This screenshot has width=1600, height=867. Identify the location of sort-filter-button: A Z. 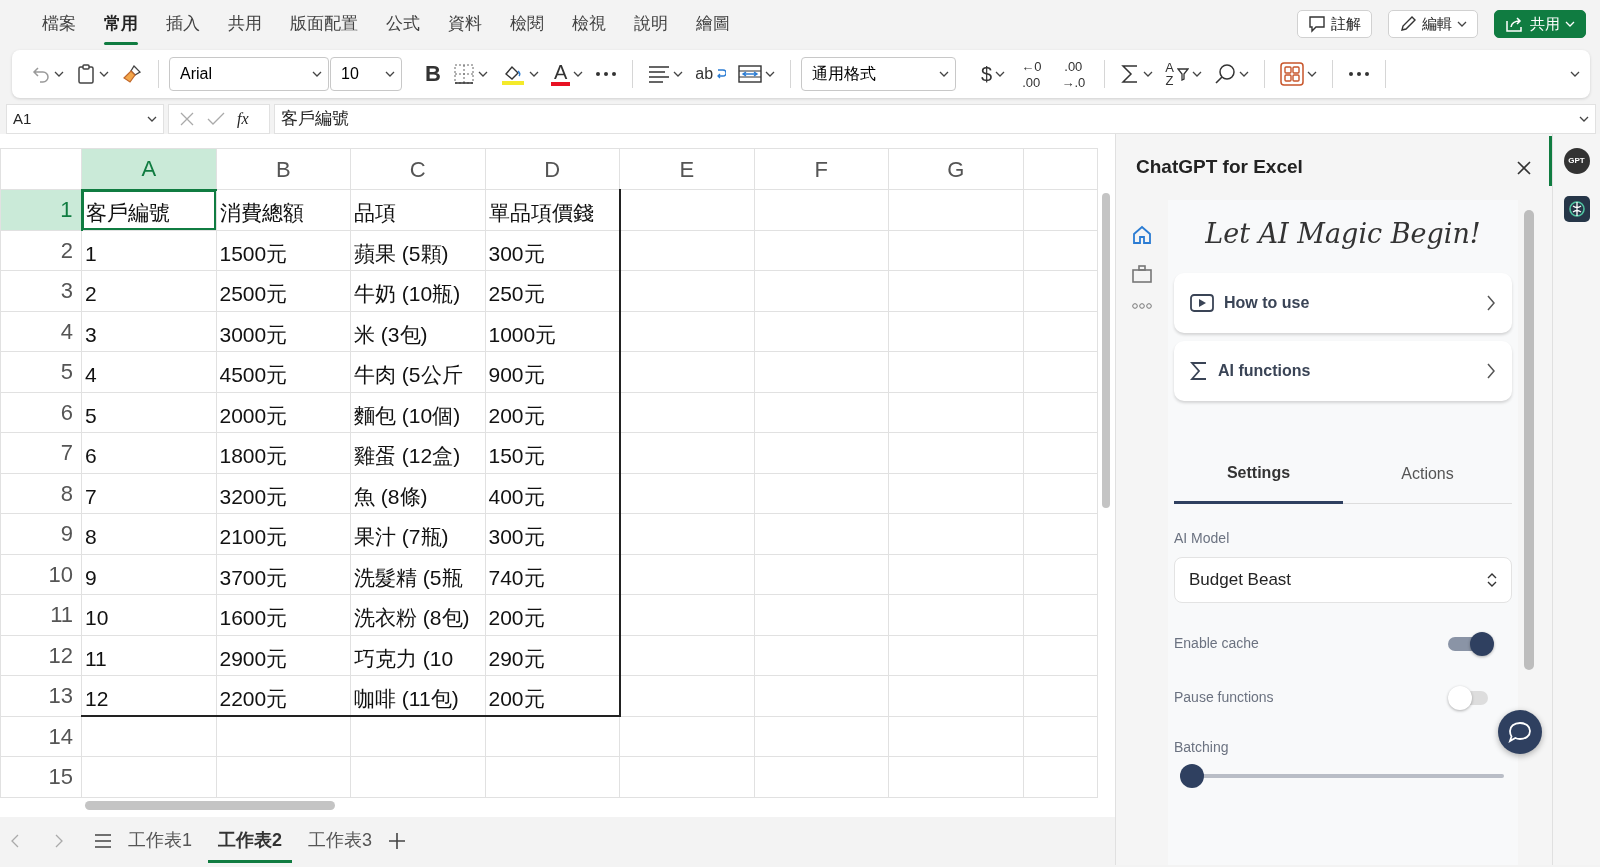
(1183, 74).